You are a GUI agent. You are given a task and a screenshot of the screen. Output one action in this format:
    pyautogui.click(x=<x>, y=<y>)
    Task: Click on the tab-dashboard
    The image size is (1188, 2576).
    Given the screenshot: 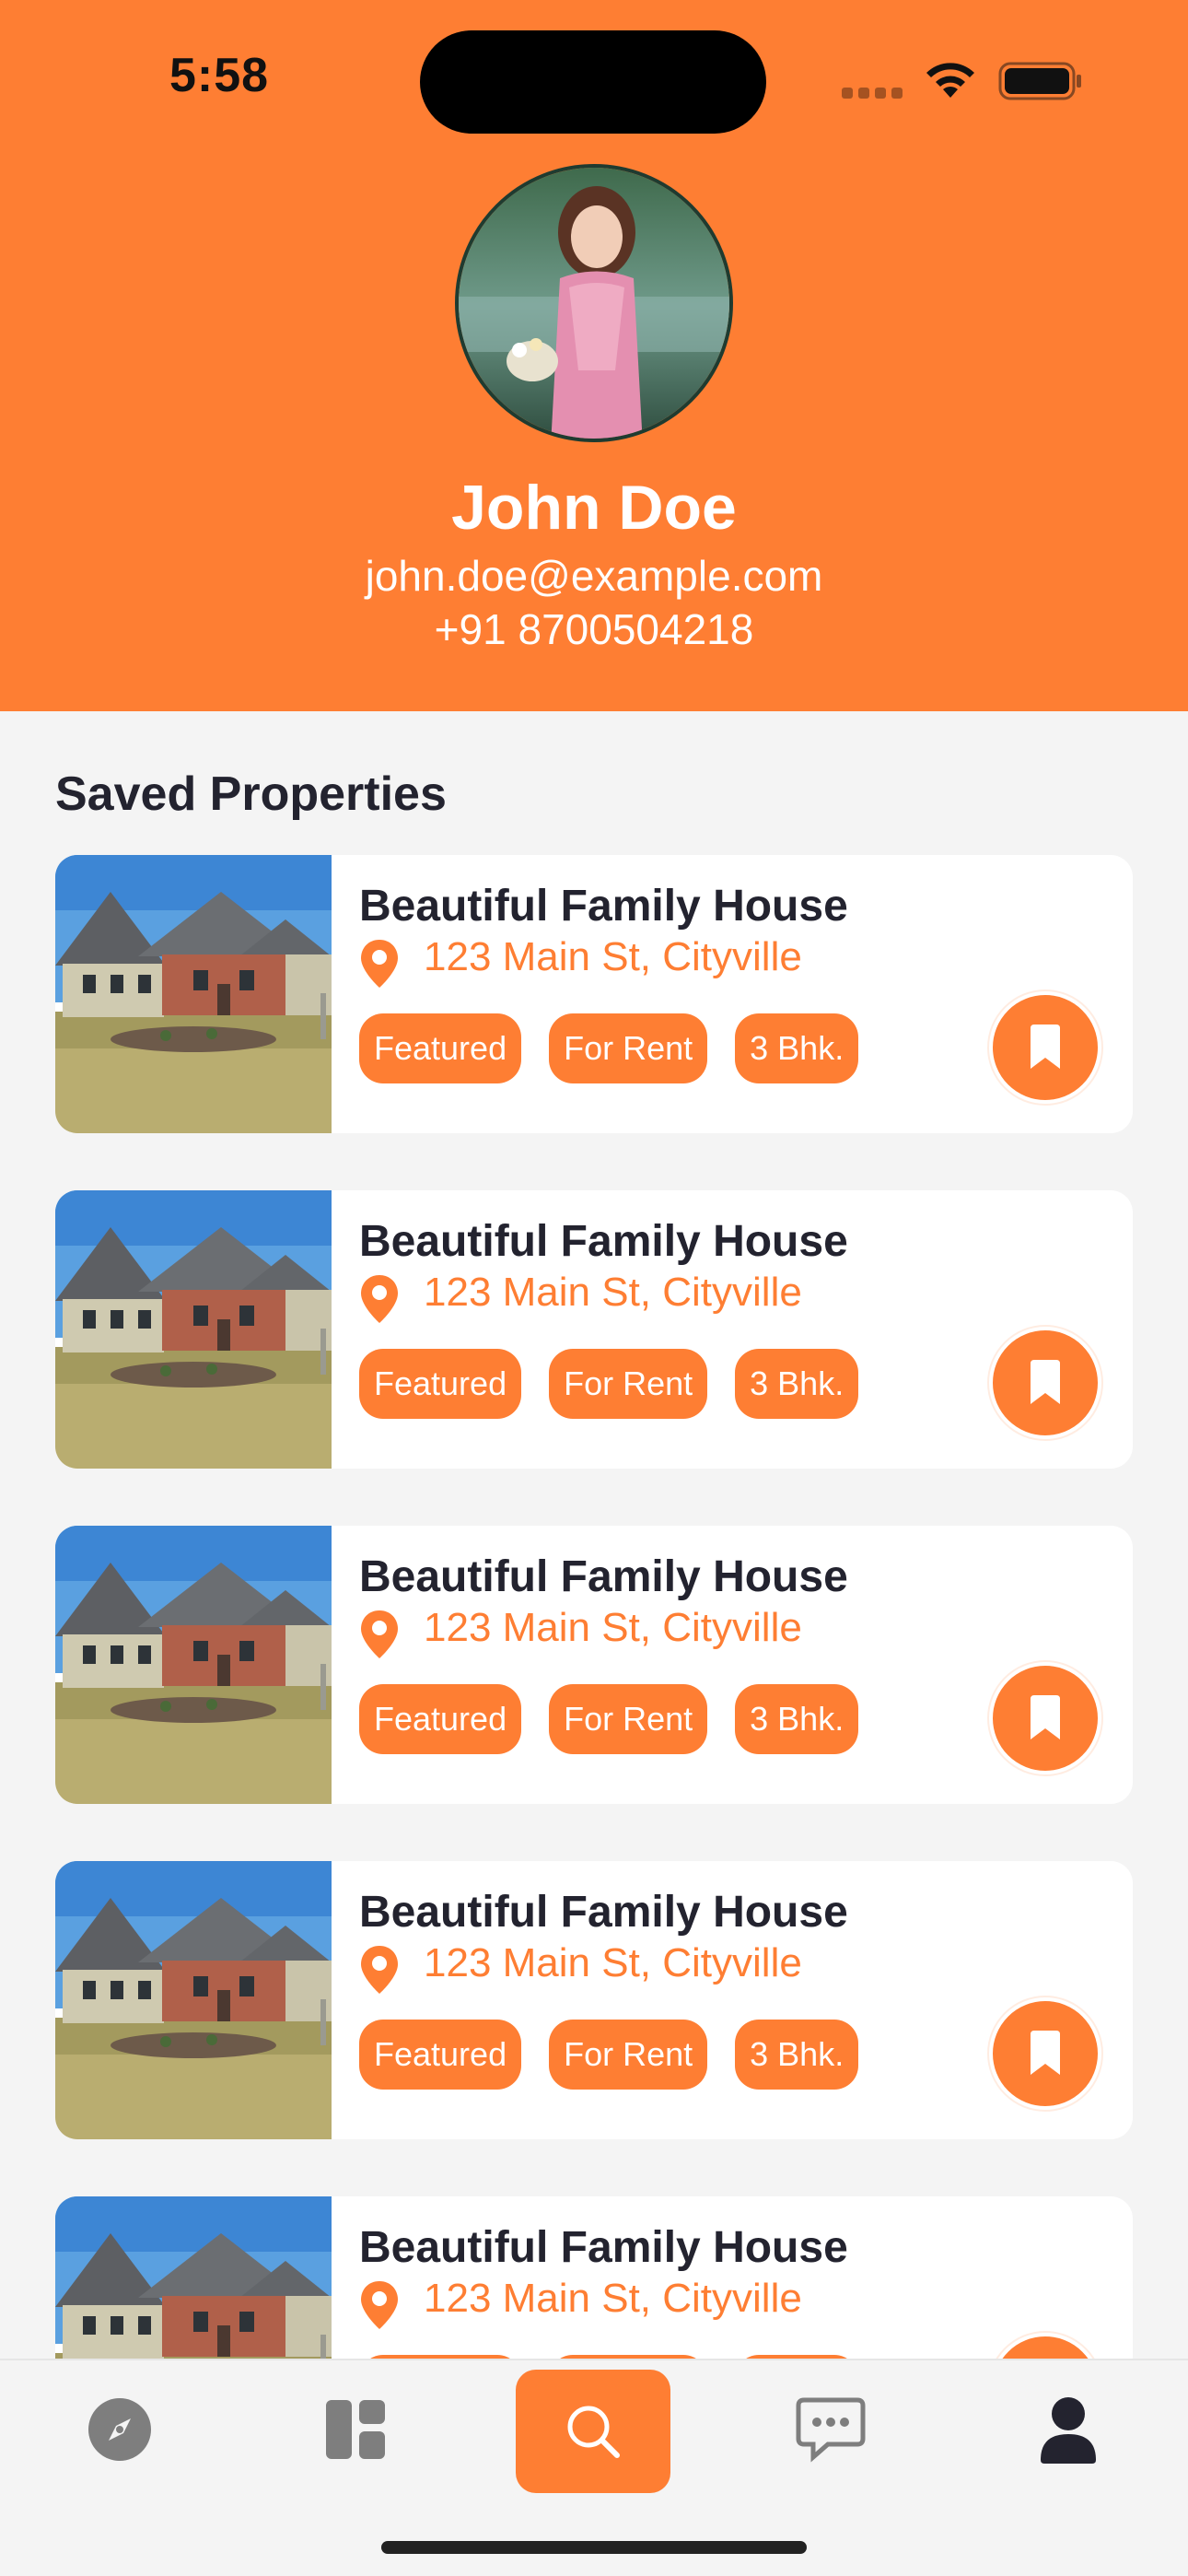 What is the action you would take?
    pyautogui.click(x=355, y=2429)
    